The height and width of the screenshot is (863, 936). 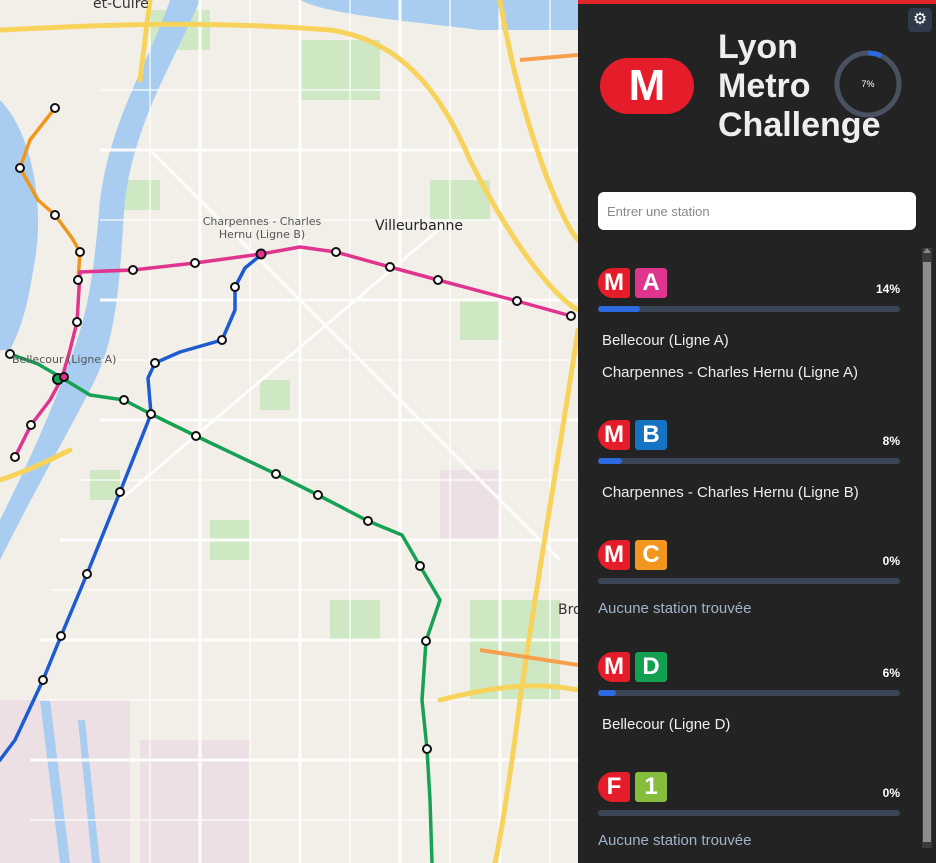 I want to click on found-station-charpennes, so click(x=261, y=254).